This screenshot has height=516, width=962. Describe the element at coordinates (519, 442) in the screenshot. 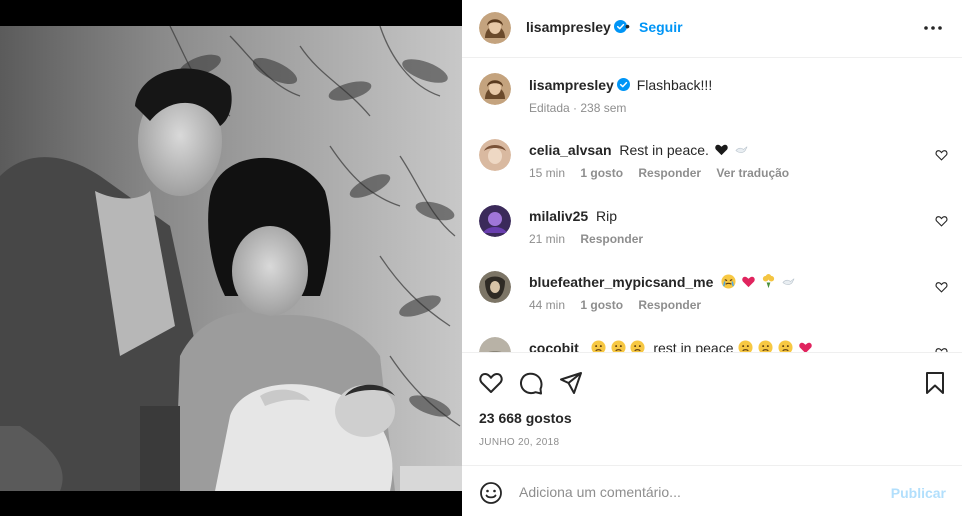

I see `post-date: JUNHO 20, 2018` at that location.